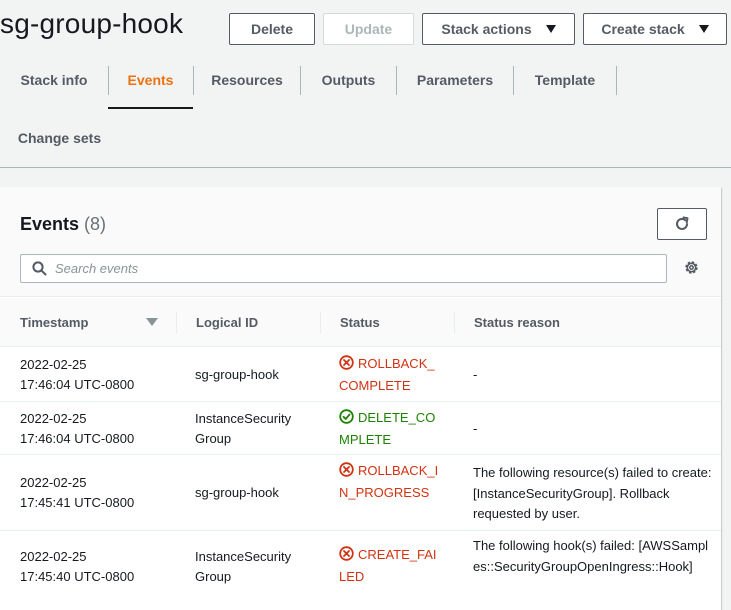 The image size is (731, 610). Describe the element at coordinates (77, 576) in the screenshot. I see `event-time: 17:45:40 UTC-0800` at that location.